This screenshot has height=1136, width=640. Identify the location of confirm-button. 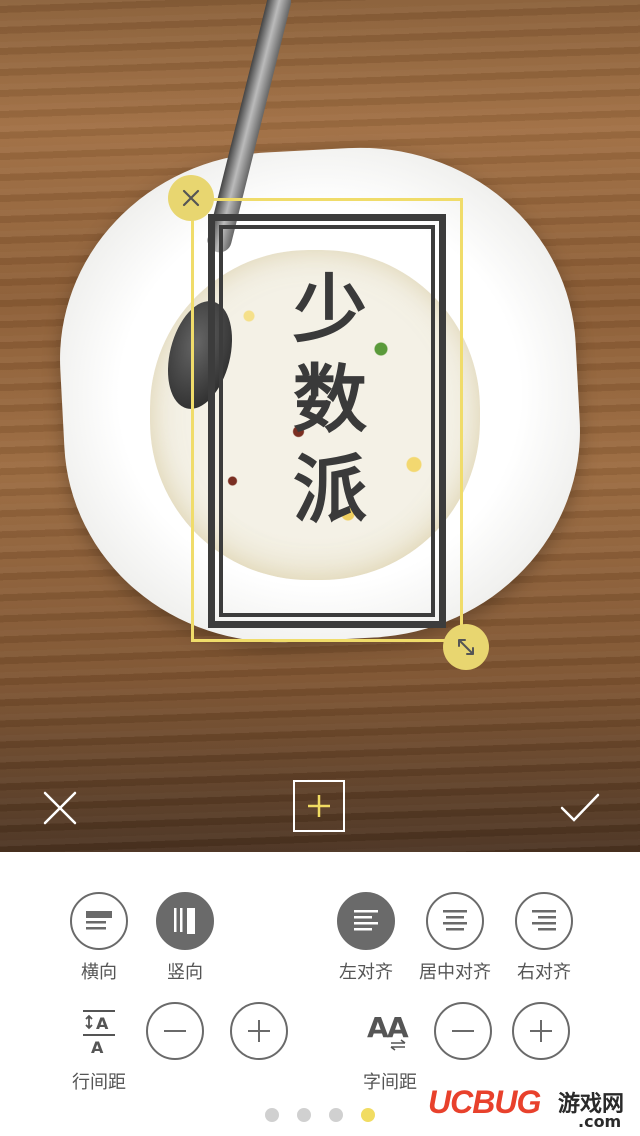
(580, 808).